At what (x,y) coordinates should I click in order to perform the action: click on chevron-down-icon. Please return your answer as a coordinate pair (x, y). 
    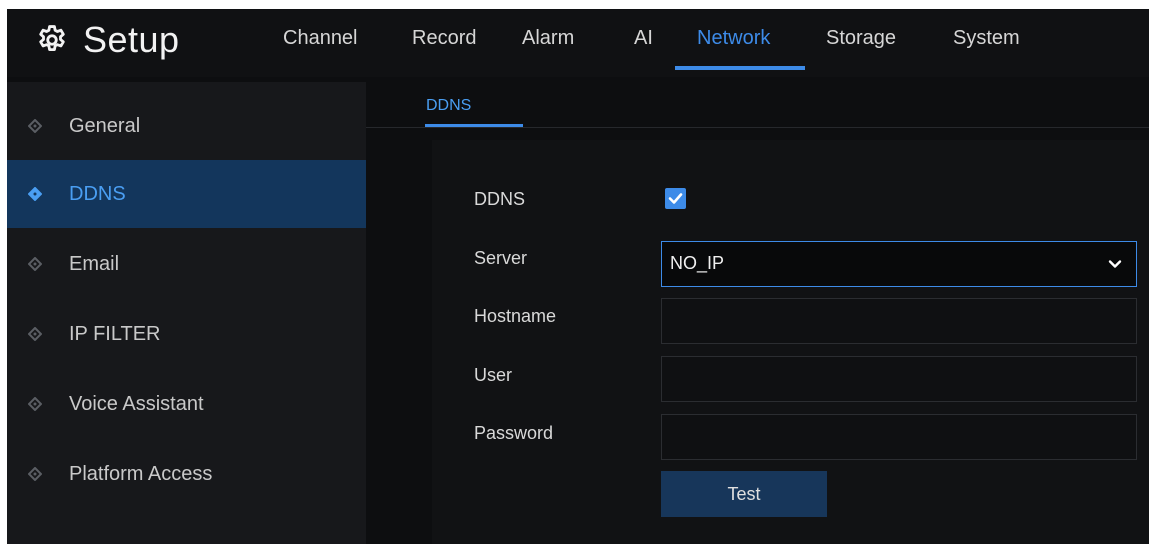
    Looking at the image, I should click on (1115, 264).